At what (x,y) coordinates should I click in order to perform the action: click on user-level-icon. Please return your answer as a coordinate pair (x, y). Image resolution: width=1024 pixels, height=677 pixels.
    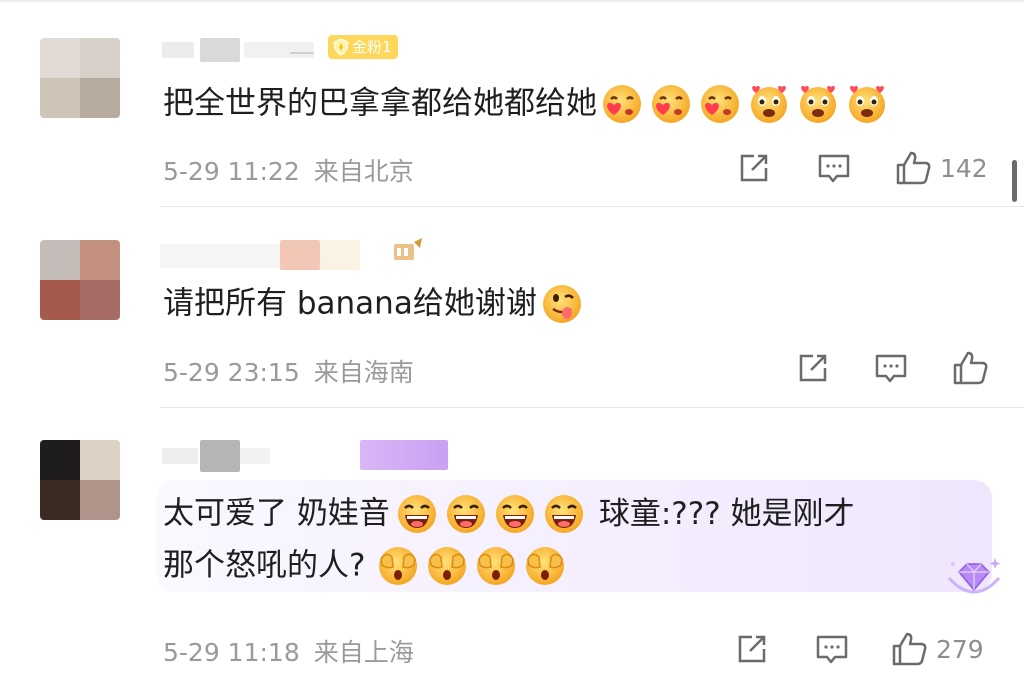
    Looking at the image, I should click on (407, 249).